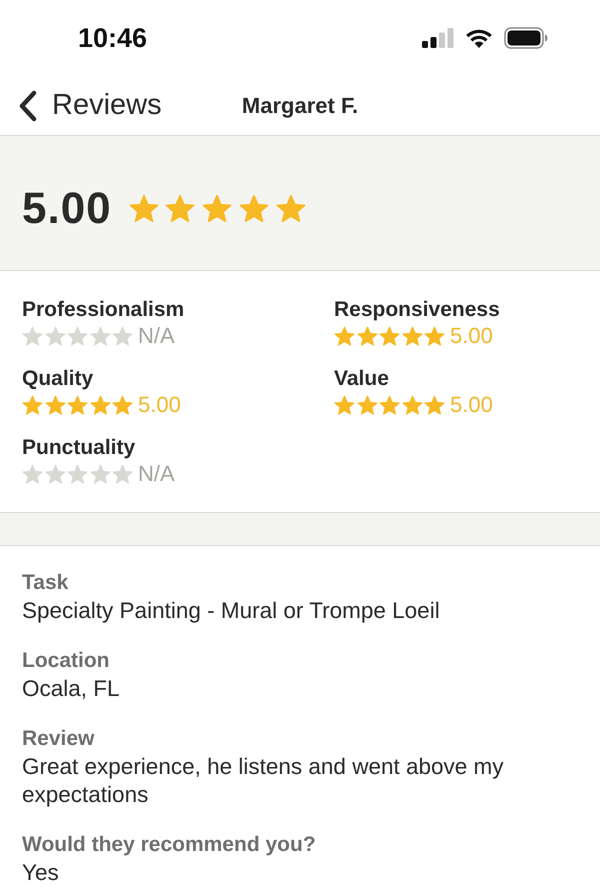  What do you see at coordinates (59, 739) in the screenshot?
I see `detail-label: Review` at bounding box center [59, 739].